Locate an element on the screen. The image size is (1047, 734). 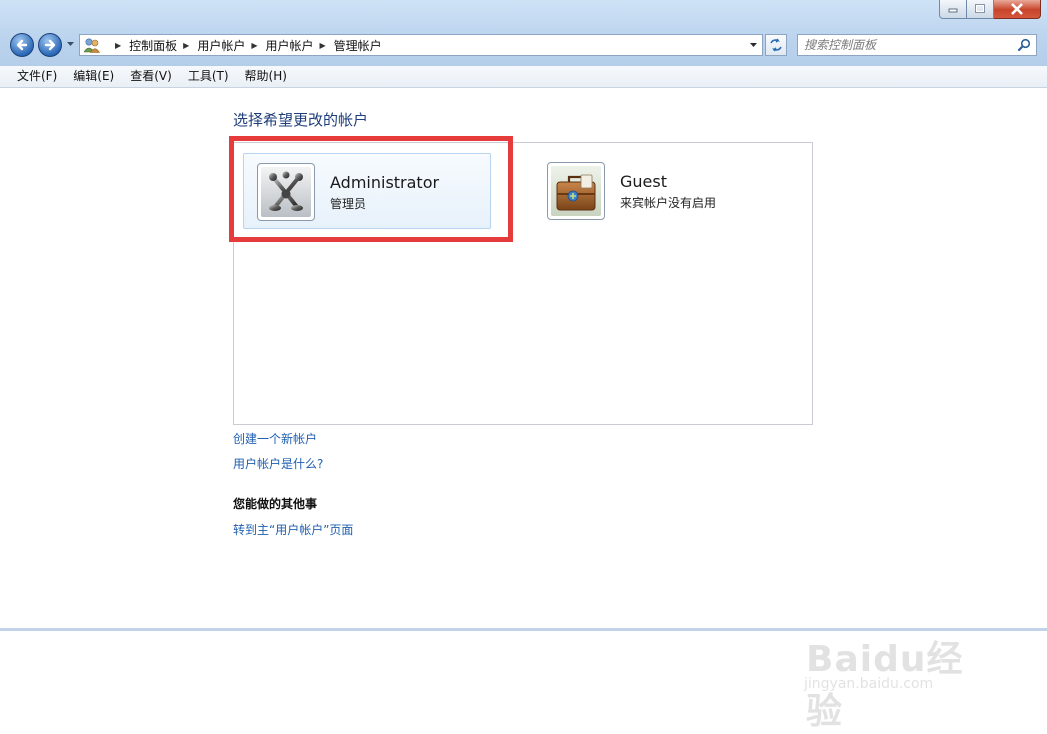
menu-view: 查看(V) is located at coordinates (150, 76).